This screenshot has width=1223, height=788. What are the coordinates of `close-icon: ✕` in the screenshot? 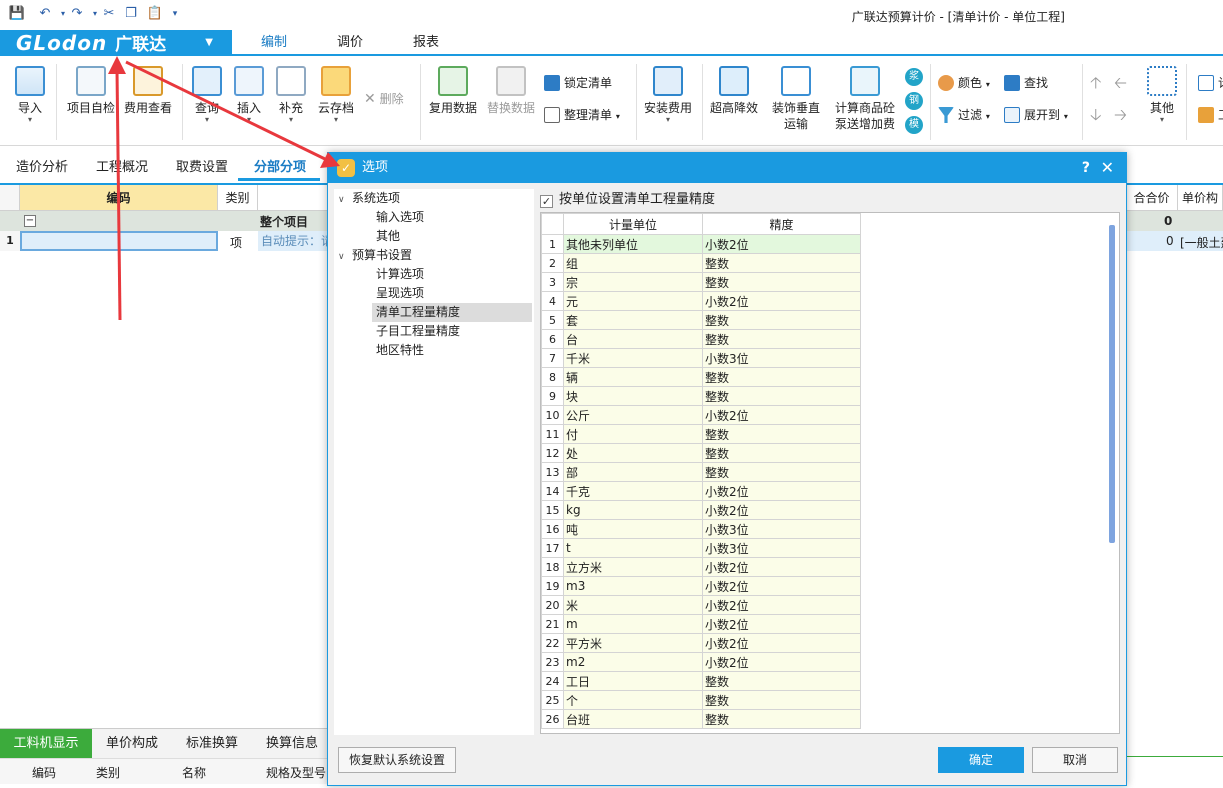 It's located at (1107, 168).